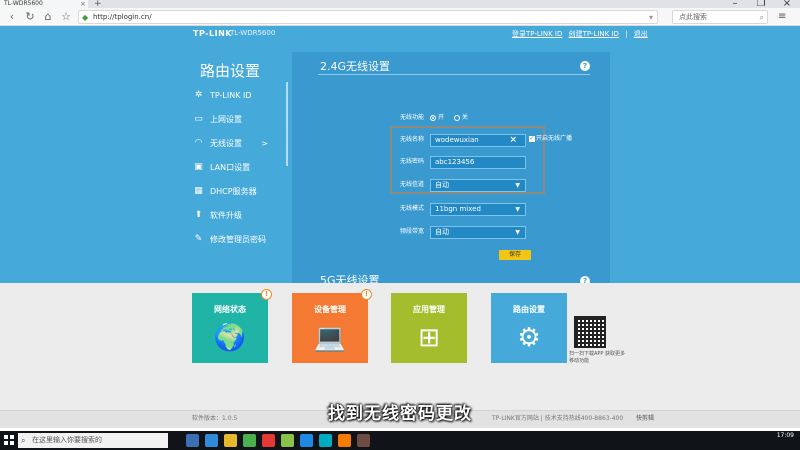 The height and width of the screenshot is (450, 800). Describe the element at coordinates (12, 17) in the screenshot. I see `back-icon: ‹` at that location.